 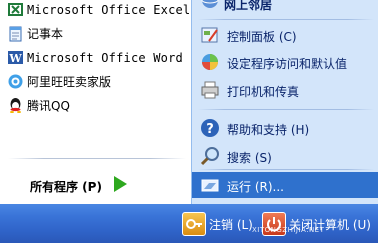 I want to click on watermark: XITONGZHIJIA.NET, so click(x=288, y=230).